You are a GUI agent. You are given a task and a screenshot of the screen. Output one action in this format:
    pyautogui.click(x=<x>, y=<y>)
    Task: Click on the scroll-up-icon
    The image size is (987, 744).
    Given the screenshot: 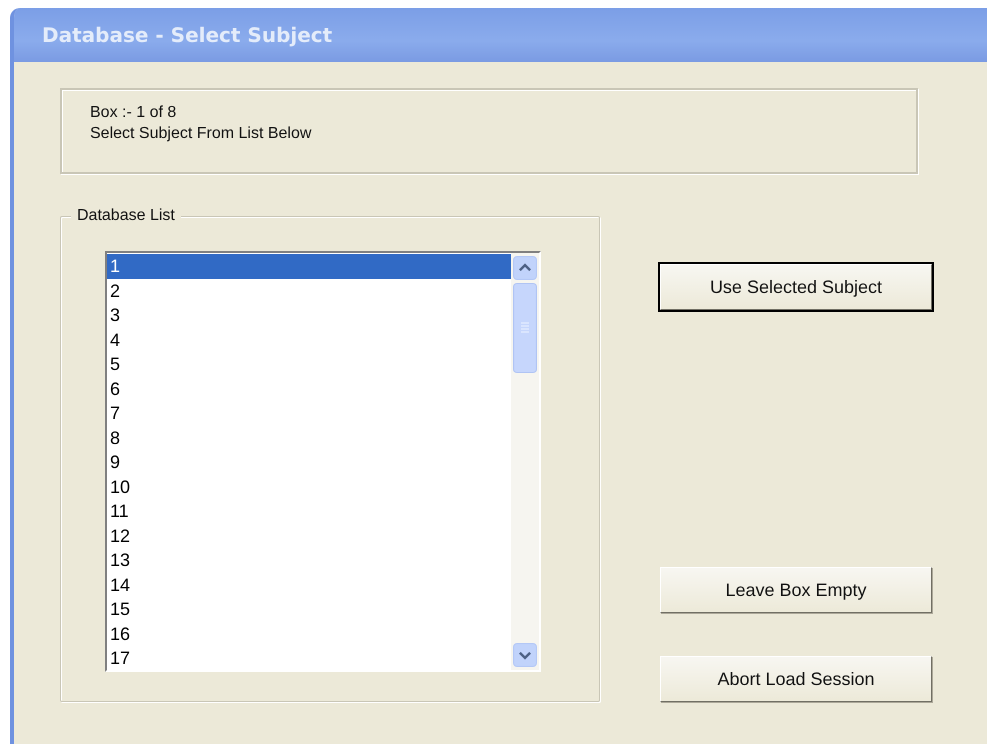 What is the action you would take?
    pyautogui.click(x=525, y=268)
    